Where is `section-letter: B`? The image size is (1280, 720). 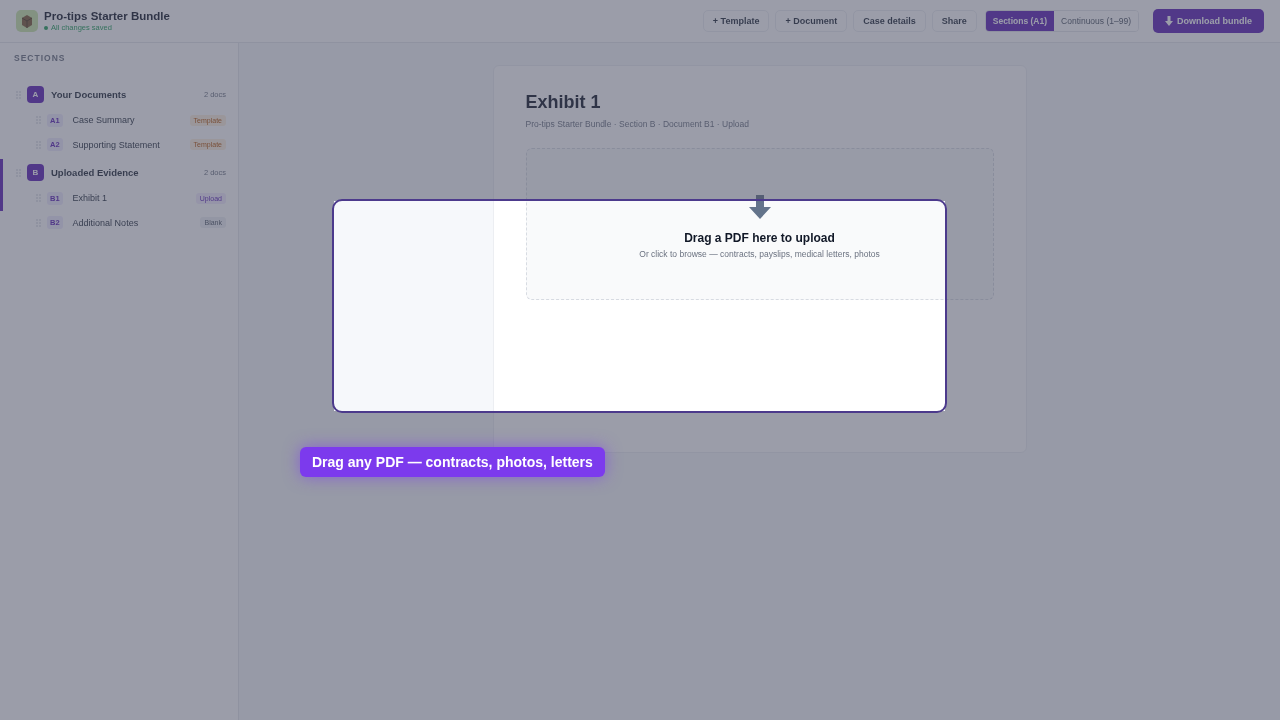
section-letter: B is located at coordinates (35, 172).